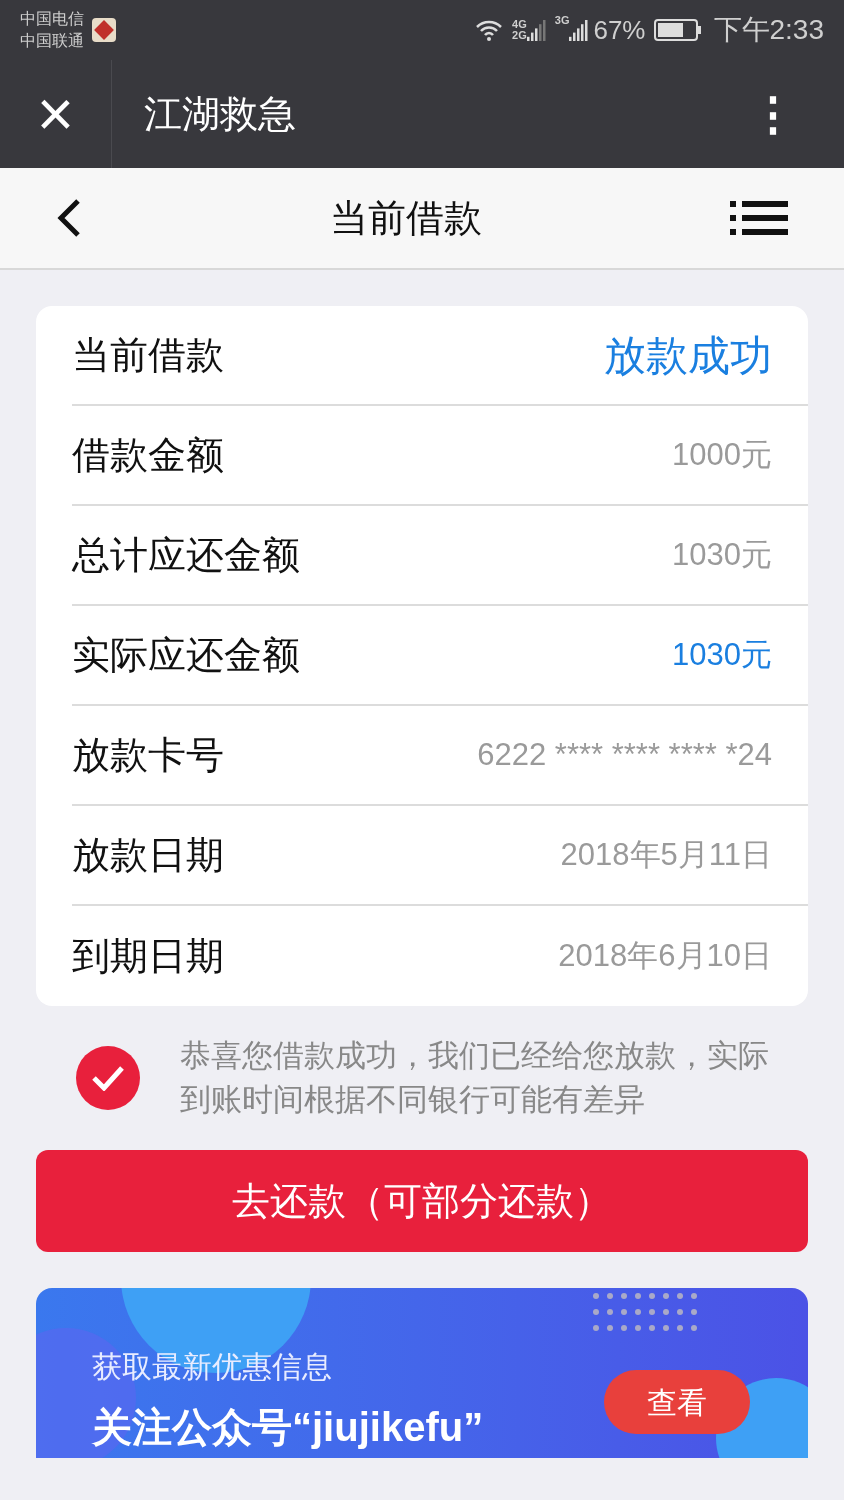 The width and height of the screenshot is (844, 1500). What do you see at coordinates (722, 454) in the screenshot?
I see `row-value: 1000元` at bounding box center [722, 454].